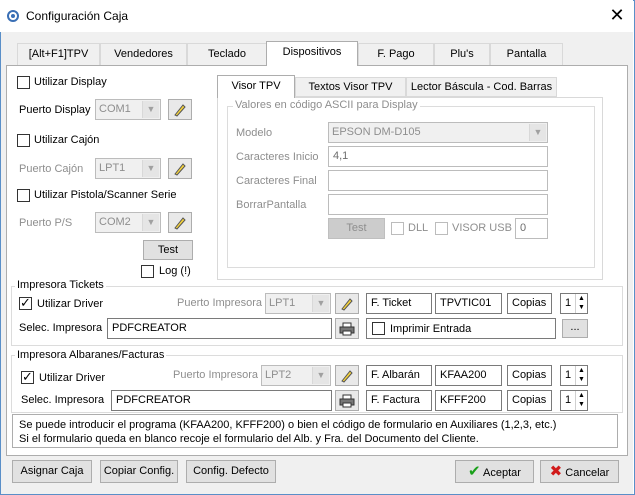  Describe the element at coordinates (399, 400) in the screenshot. I see `factura-form-label-box: F. Factura` at that location.